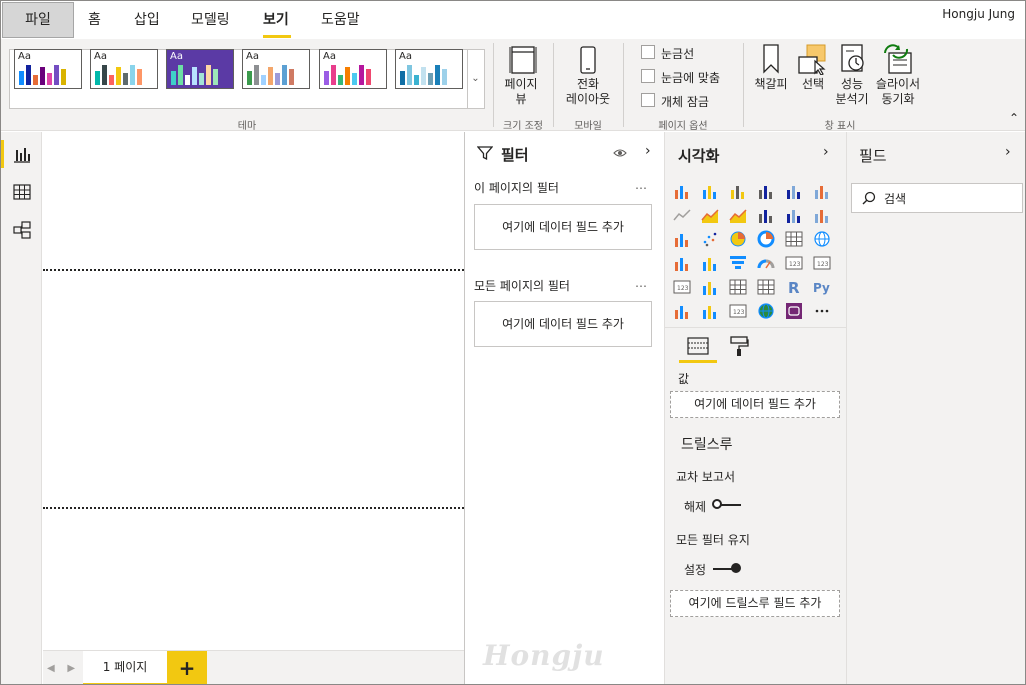  What do you see at coordinates (187, 667) in the screenshot?
I see `add-page-button: +` at bounding box center [187, 667].